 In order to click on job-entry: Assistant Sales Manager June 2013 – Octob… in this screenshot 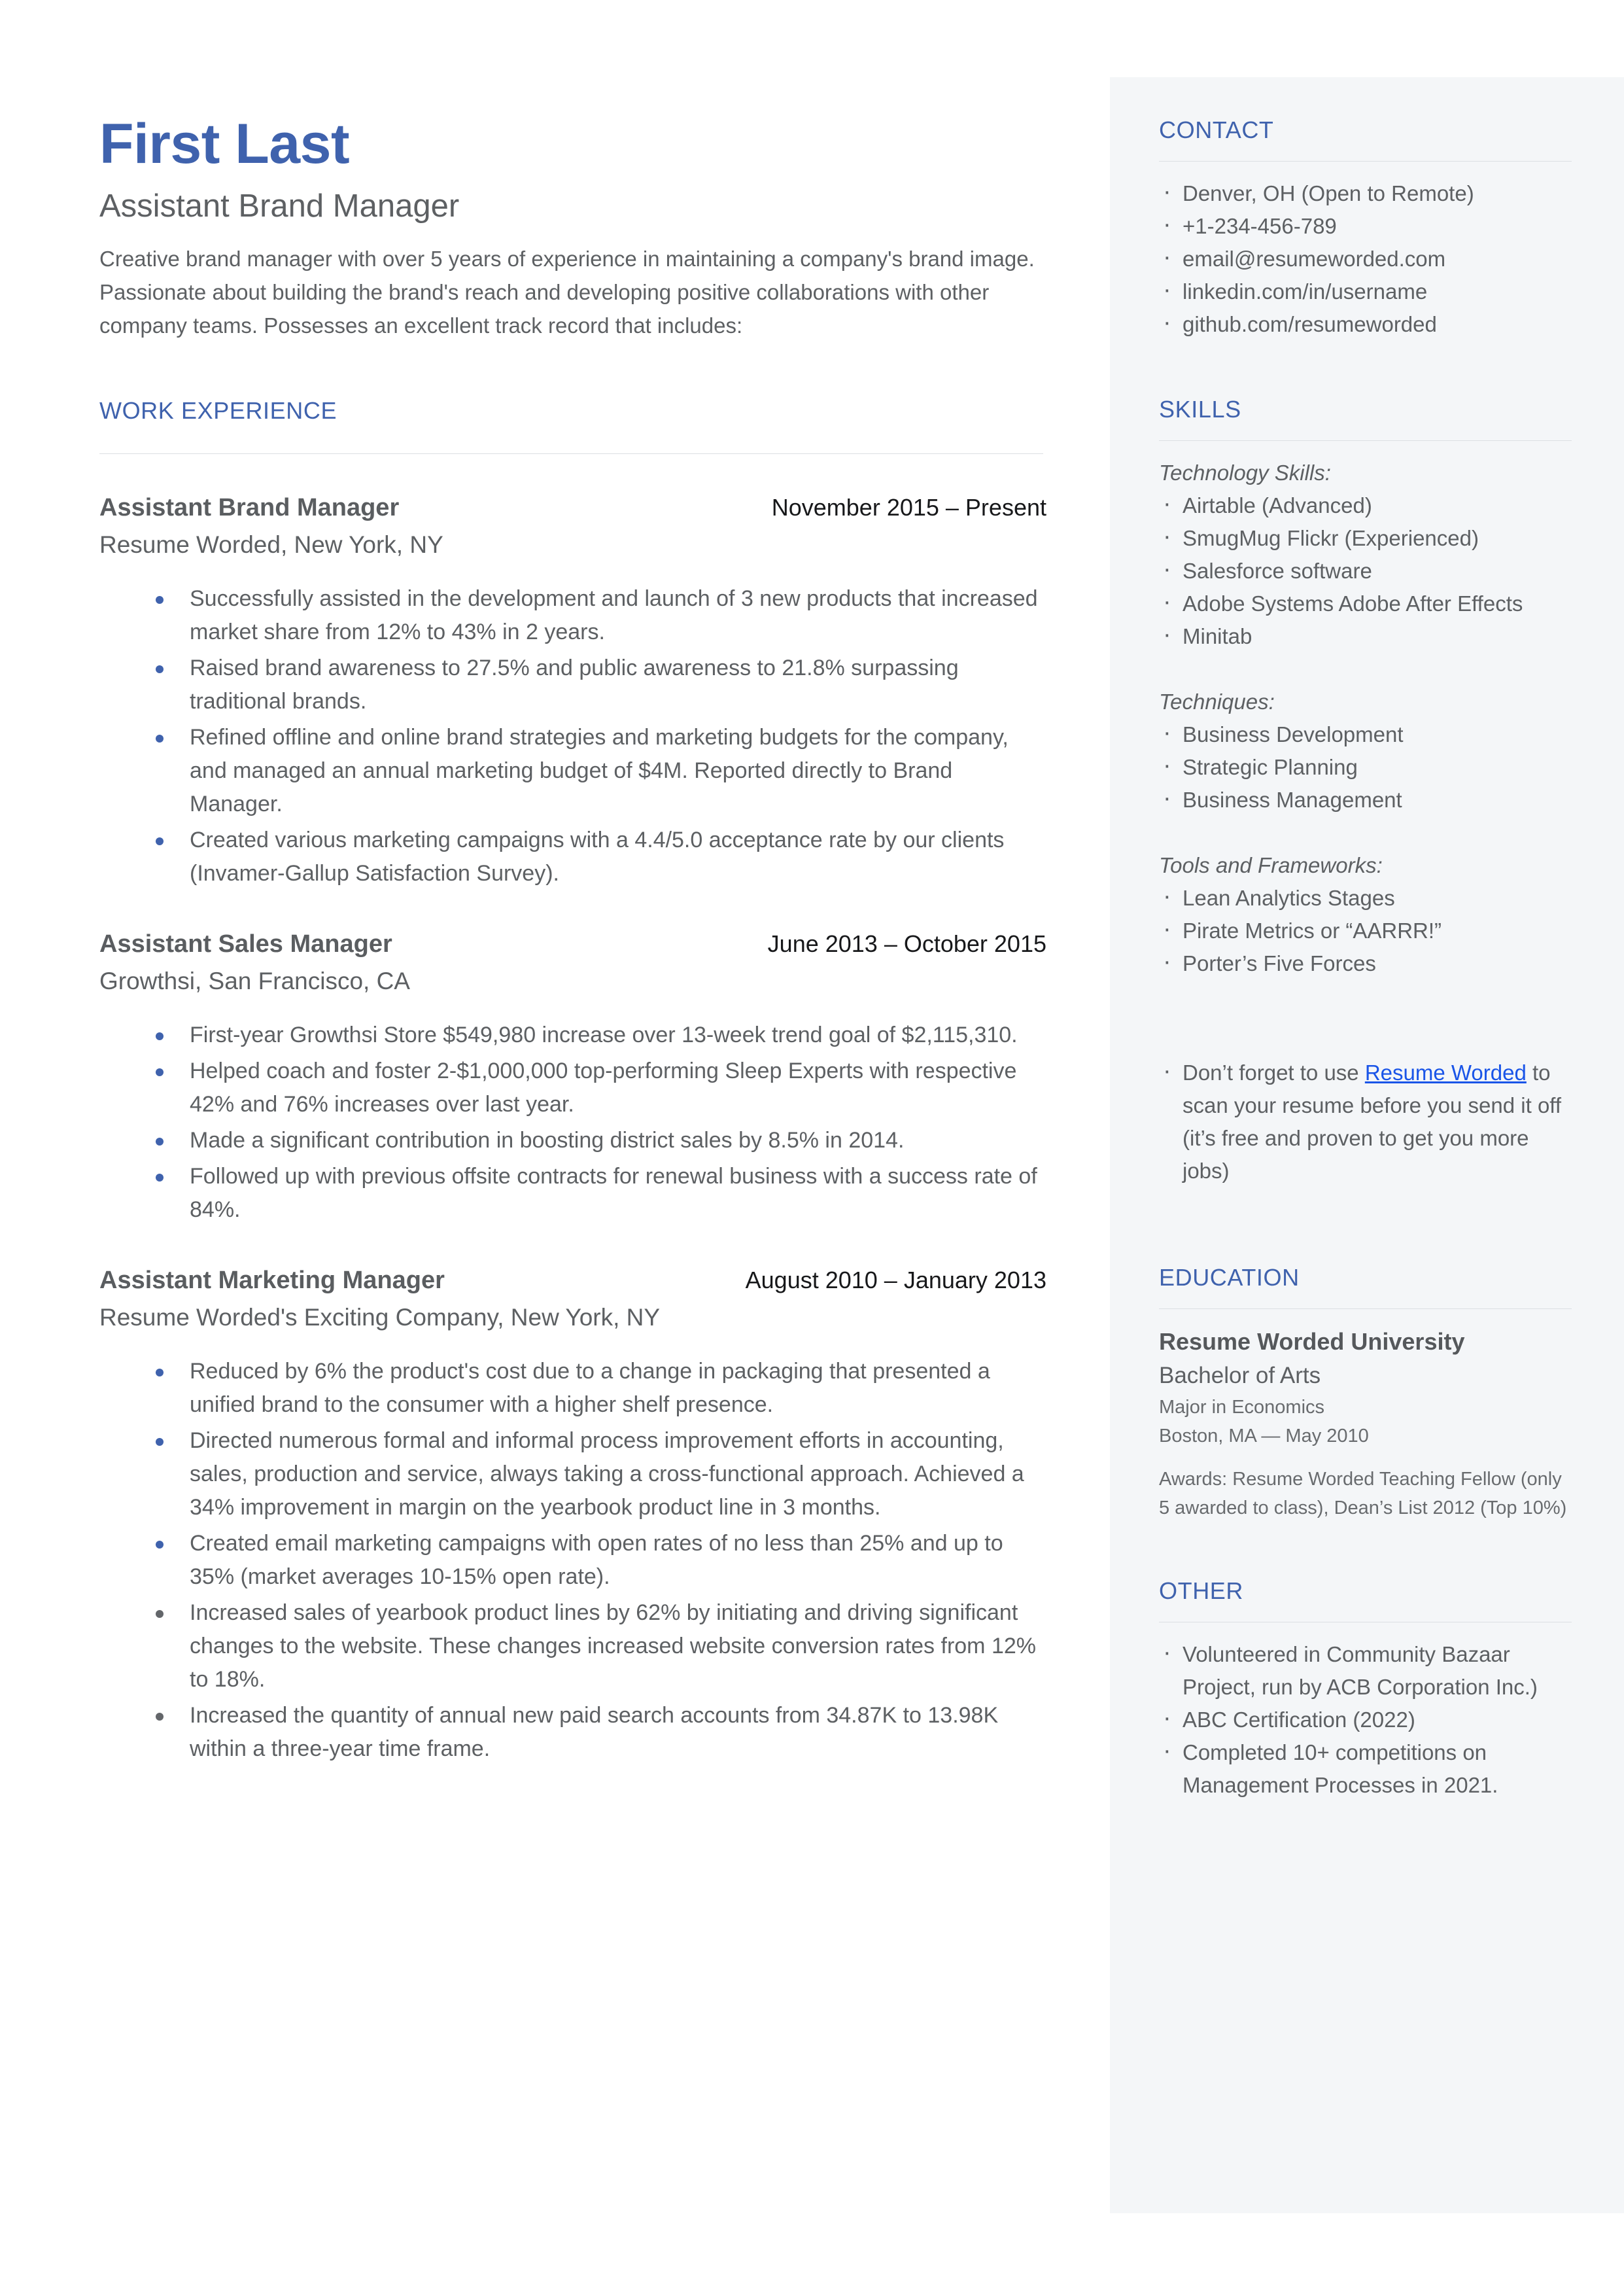, I will do `click(573, 1077)`.